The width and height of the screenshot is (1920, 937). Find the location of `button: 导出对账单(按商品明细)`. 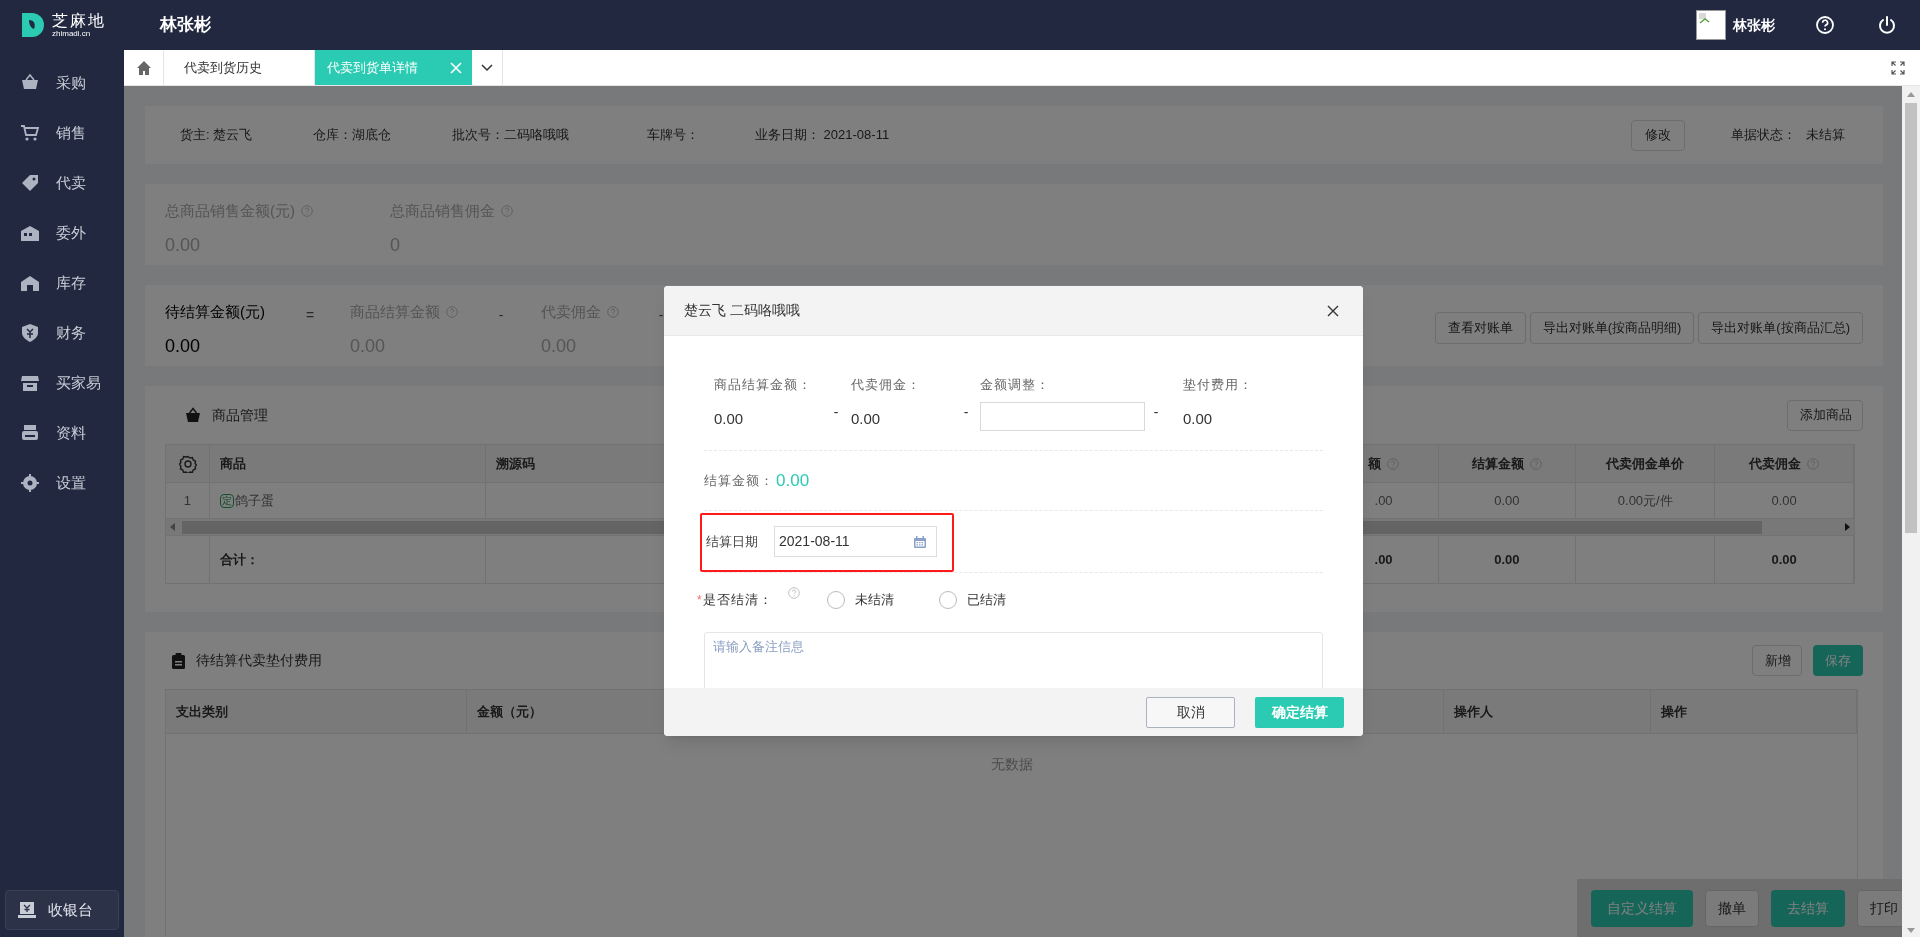

button: 导出对账单(按商品明细) is located at coordinates (1612, 327).